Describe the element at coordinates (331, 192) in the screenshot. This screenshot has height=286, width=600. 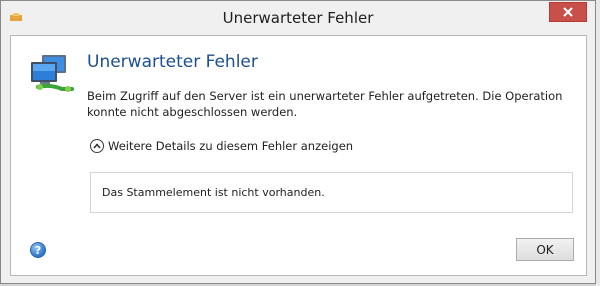
I see `details-panel: Das Stammelement ist nicht vorhanden.` at that location.